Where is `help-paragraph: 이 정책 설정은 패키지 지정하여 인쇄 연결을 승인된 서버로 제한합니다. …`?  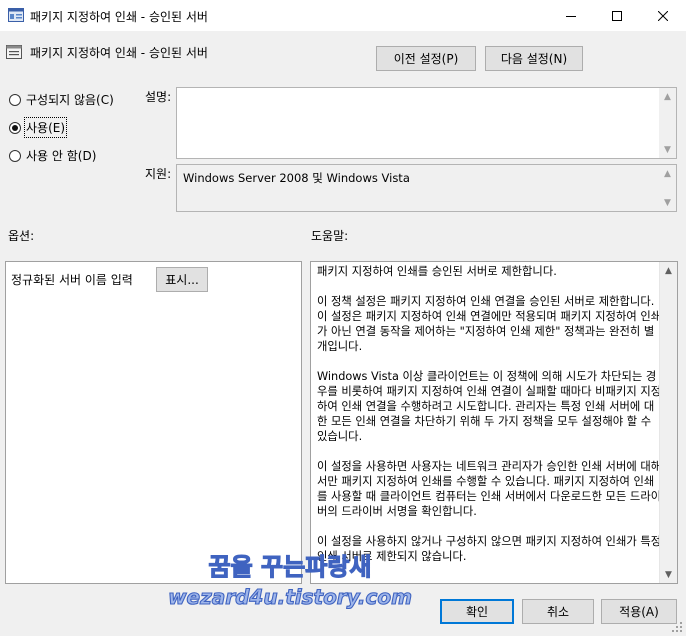
help-paragraph: 이 정책 설정은 패키지 지정하여 인쇄 연결을 승인된 서버로 제한합니다. … is located at coordinates (489, 324).